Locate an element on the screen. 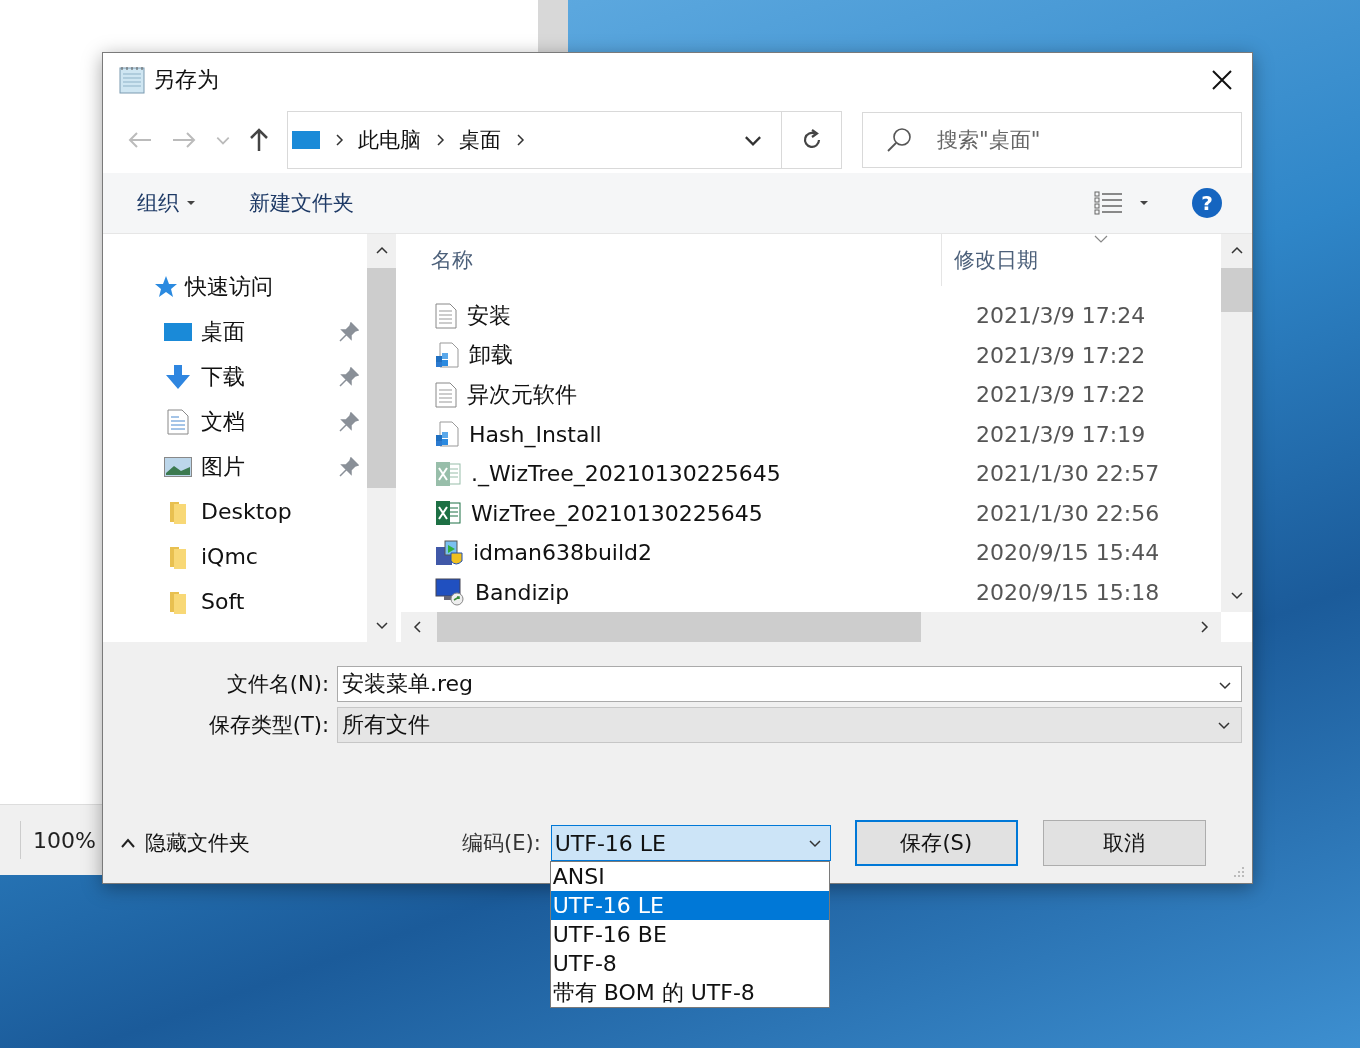 This screenshot has height=1048, width=1360. sidebar-item: 图片 is located at coordinates (235, 466).